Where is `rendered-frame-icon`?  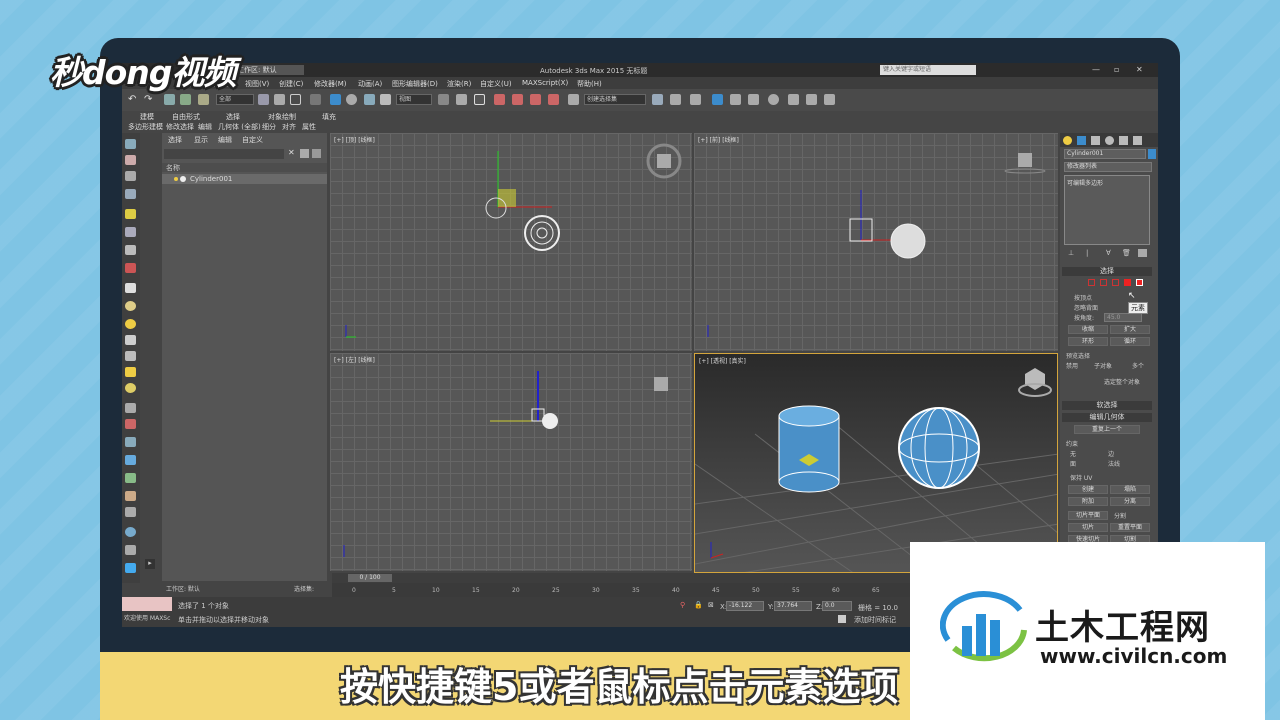 rendered-frame-icon is located at coordinates (811, 99).